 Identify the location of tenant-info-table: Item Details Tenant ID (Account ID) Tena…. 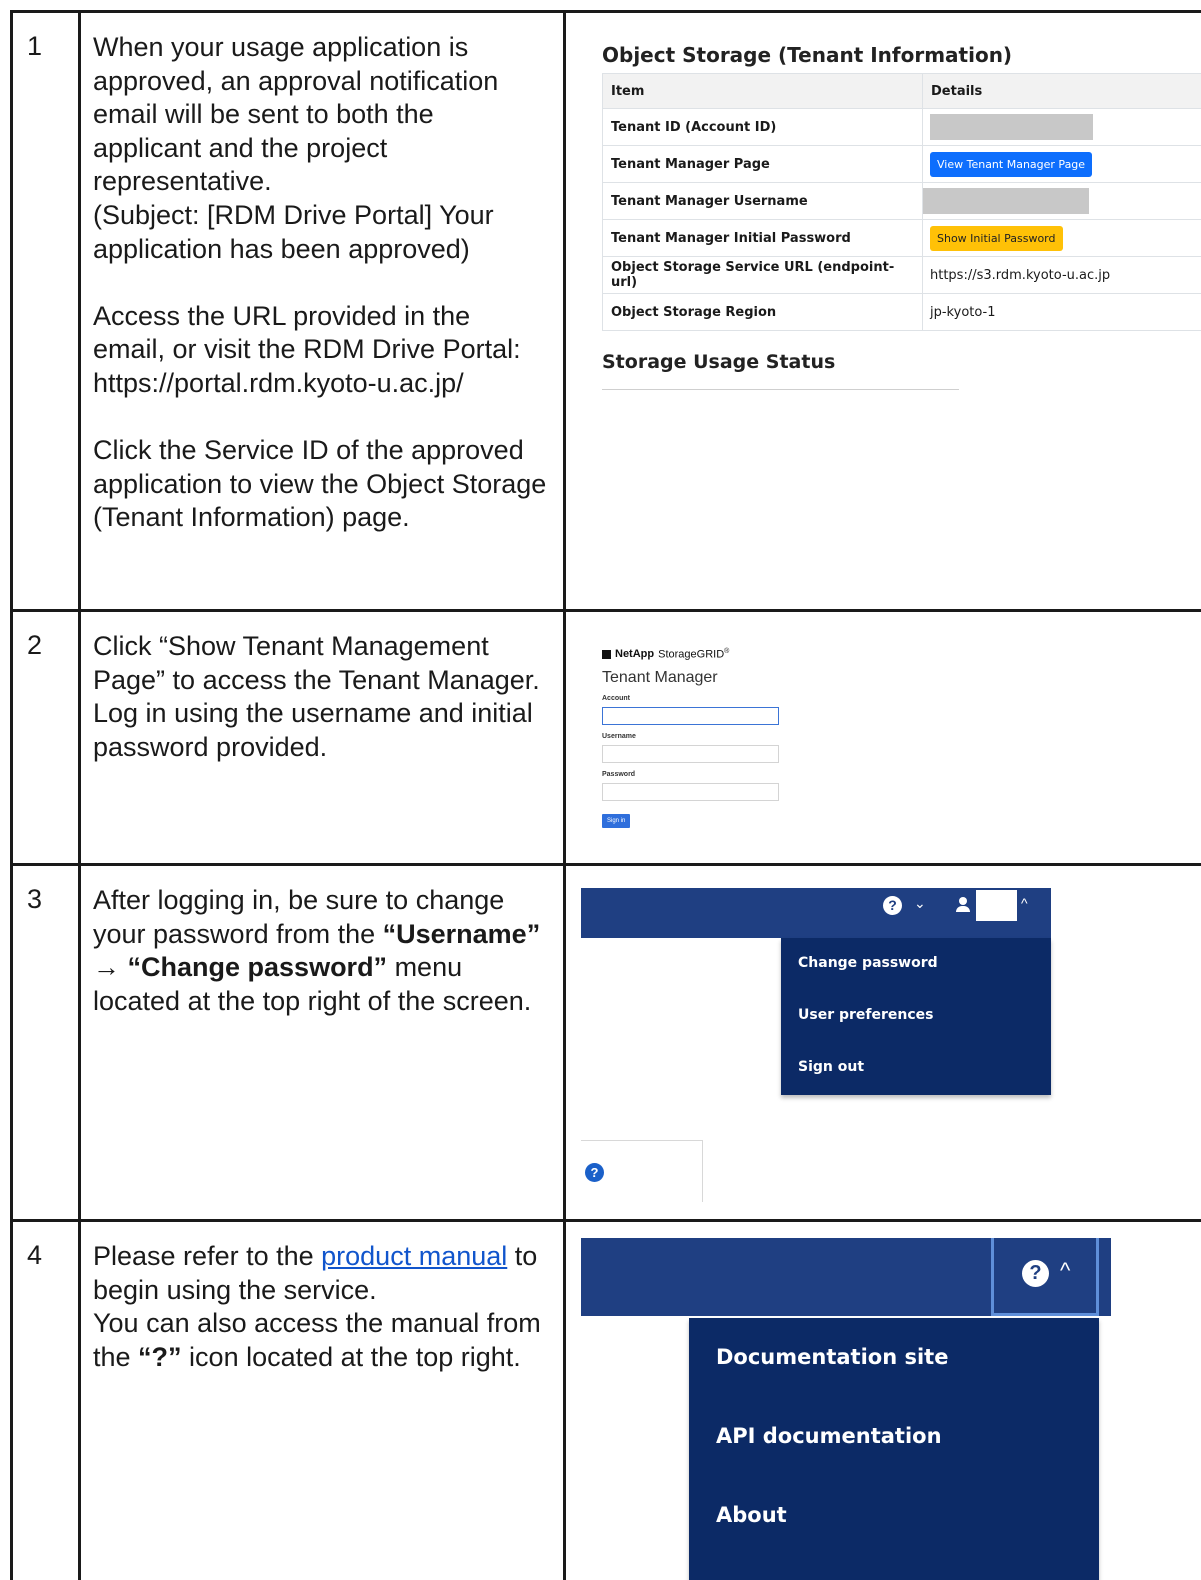
(901, 202).